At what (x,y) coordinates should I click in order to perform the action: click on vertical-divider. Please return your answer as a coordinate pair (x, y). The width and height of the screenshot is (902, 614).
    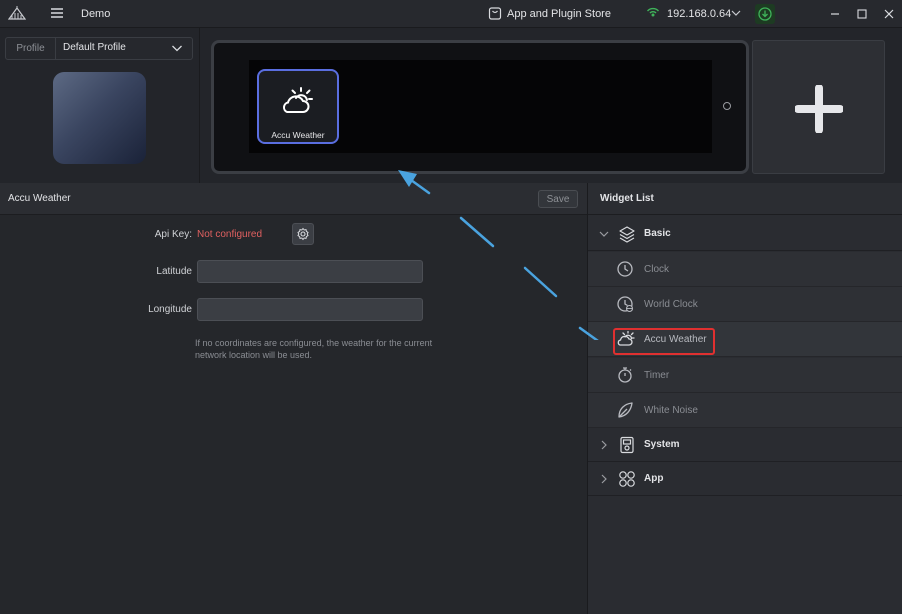
    Looking at the image, I should click on (199, 105).